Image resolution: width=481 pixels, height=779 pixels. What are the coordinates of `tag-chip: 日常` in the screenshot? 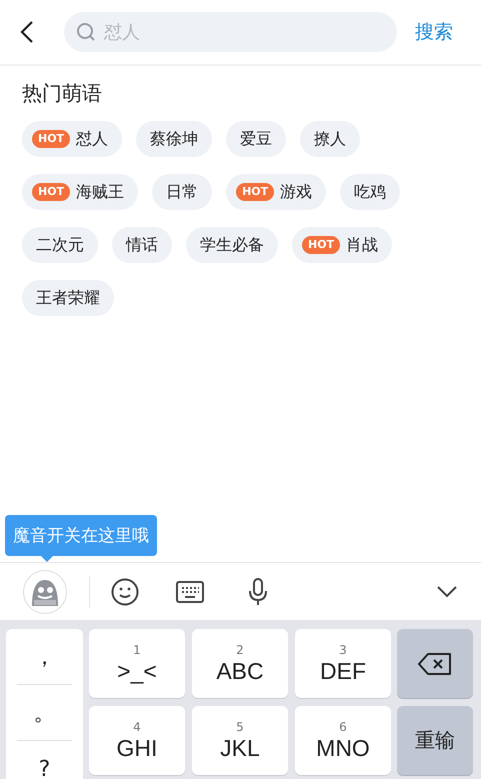 It's located at (182, 192).